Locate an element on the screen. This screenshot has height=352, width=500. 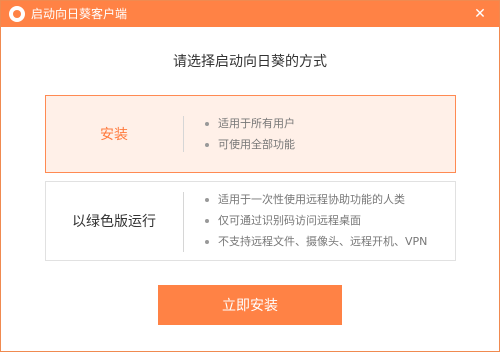
option-install-features: 适用于所有用户 可使用全部功能 is located at coordinates (249, 134).